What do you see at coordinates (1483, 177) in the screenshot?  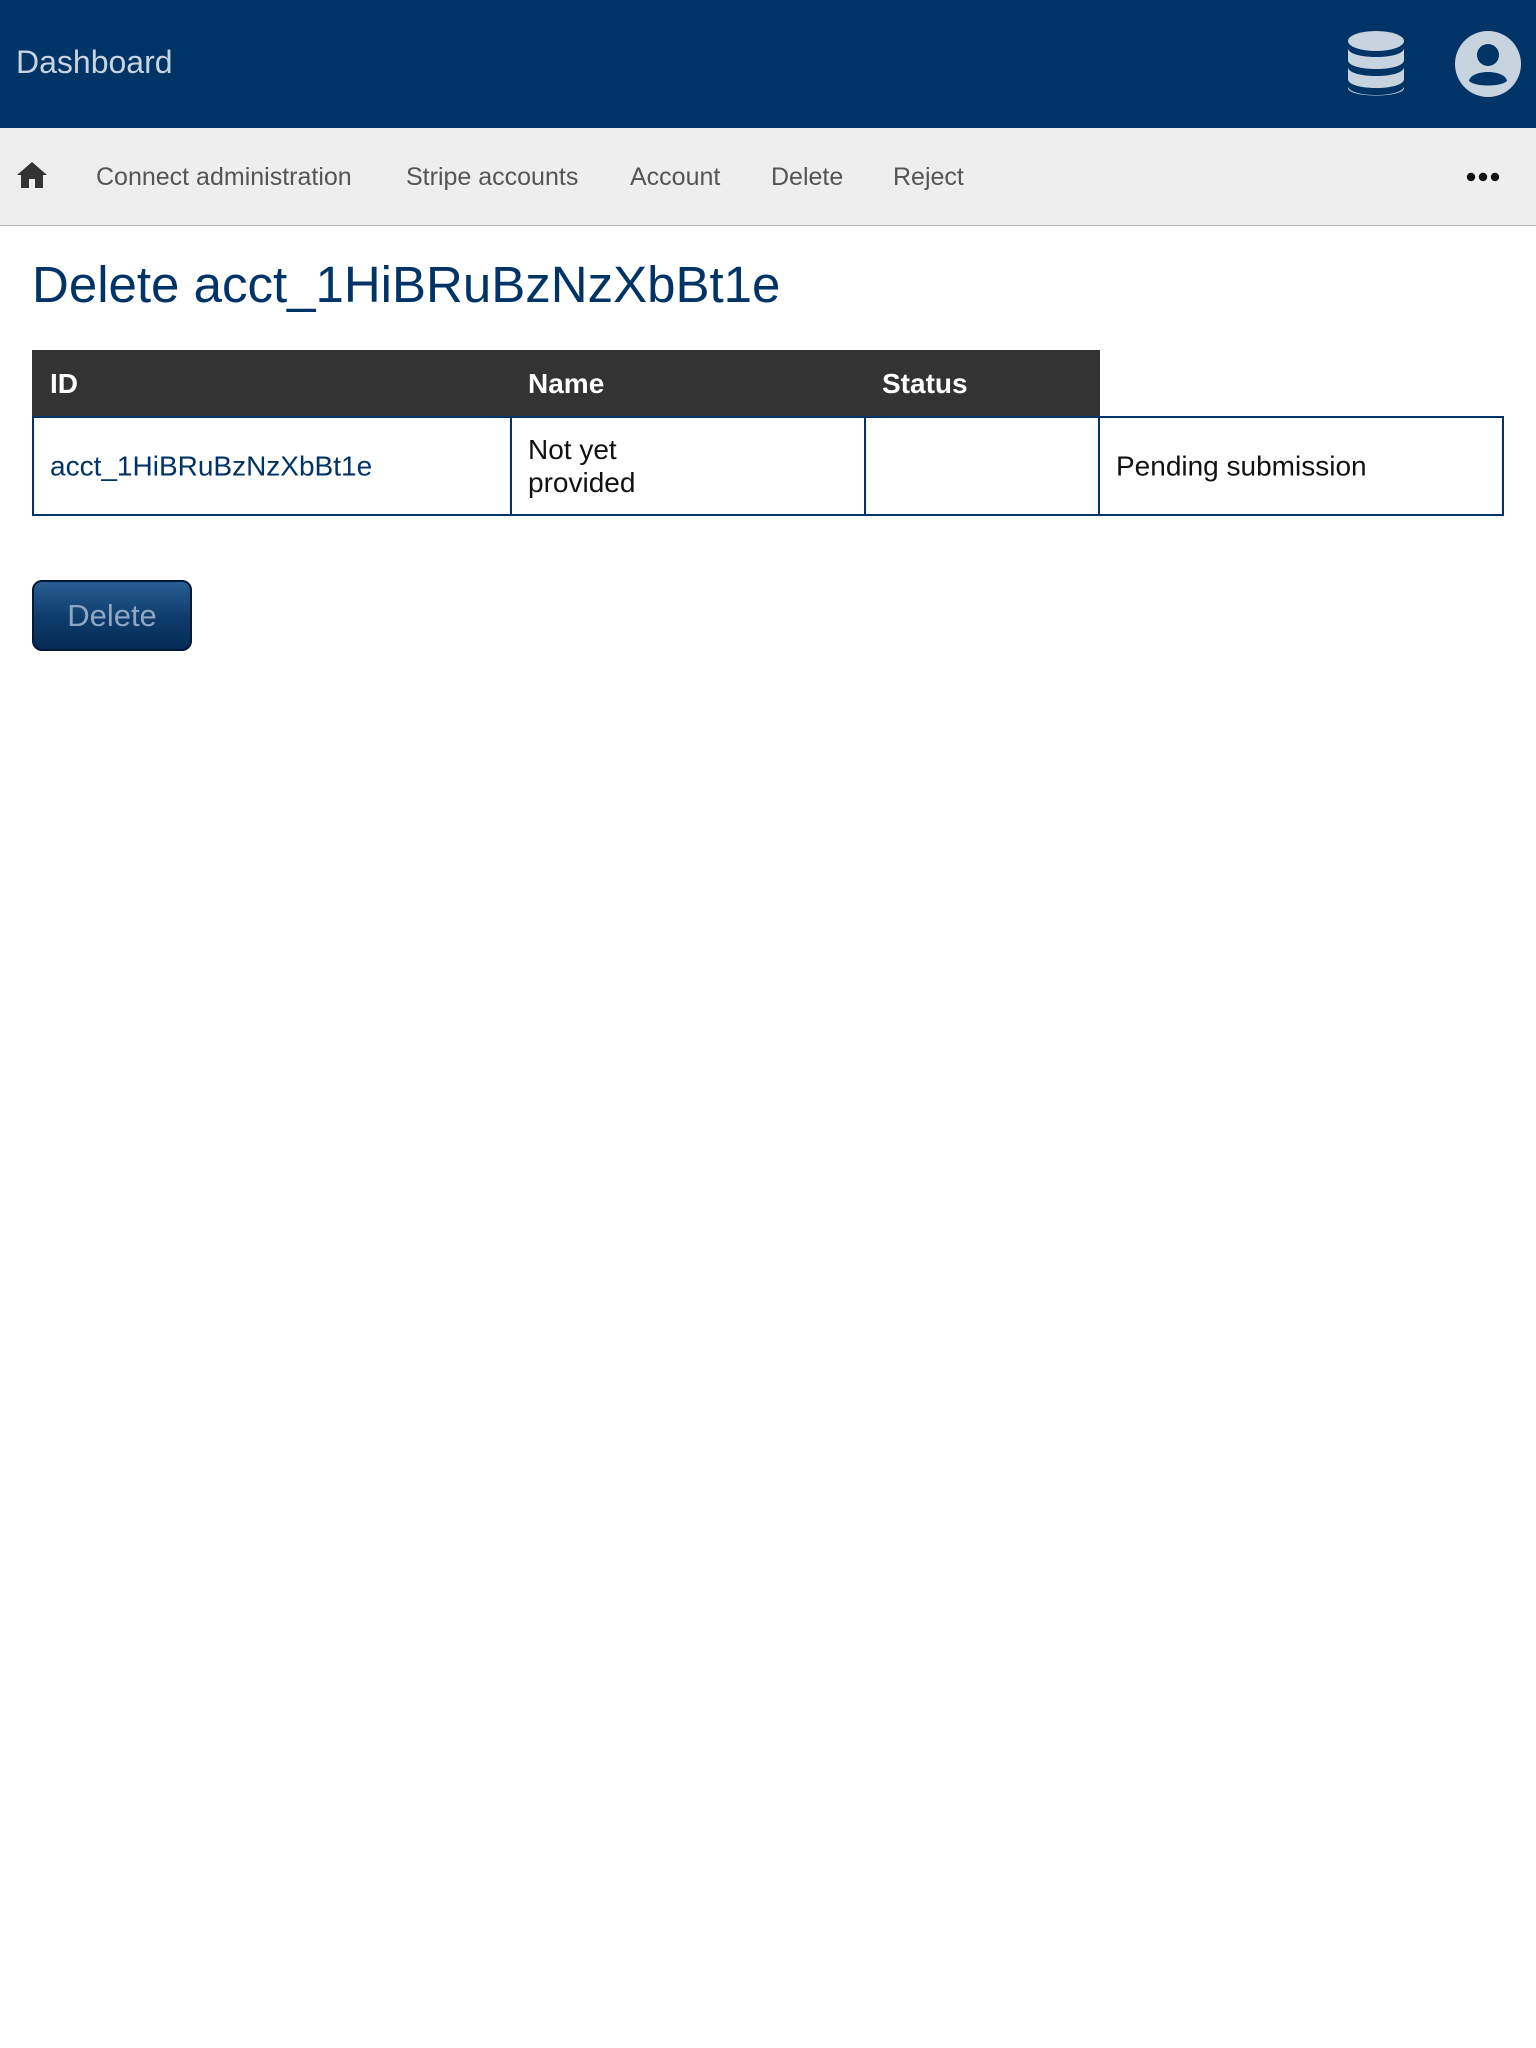 I see `more-horizontal-icon` at bounding box center [1483, 177].